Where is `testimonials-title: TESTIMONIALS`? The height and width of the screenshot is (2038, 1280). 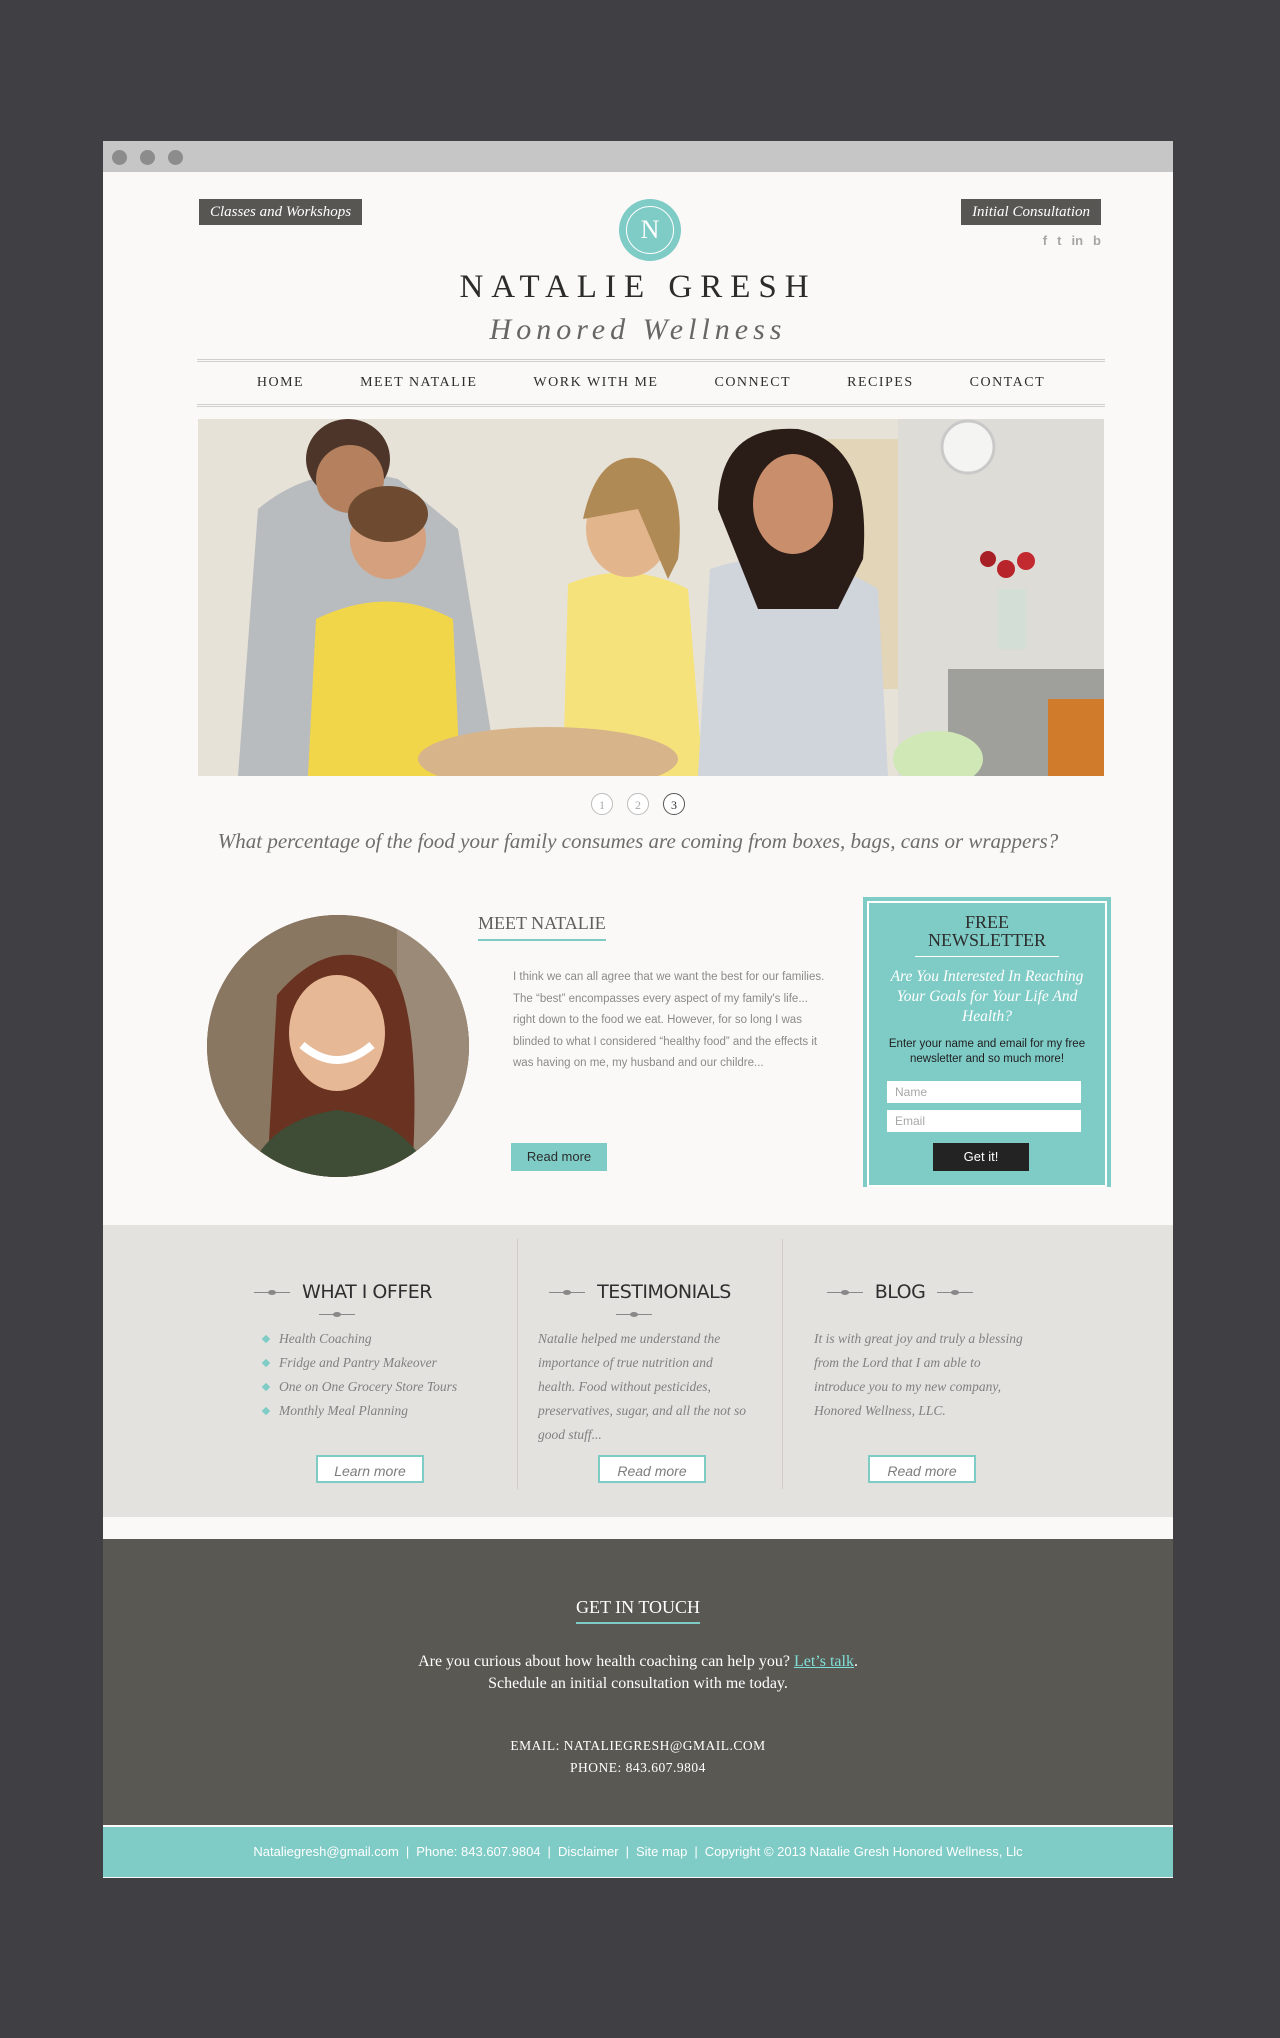 testimonials-title: TESTIMONIALS is located at coordinates (664, 1292).